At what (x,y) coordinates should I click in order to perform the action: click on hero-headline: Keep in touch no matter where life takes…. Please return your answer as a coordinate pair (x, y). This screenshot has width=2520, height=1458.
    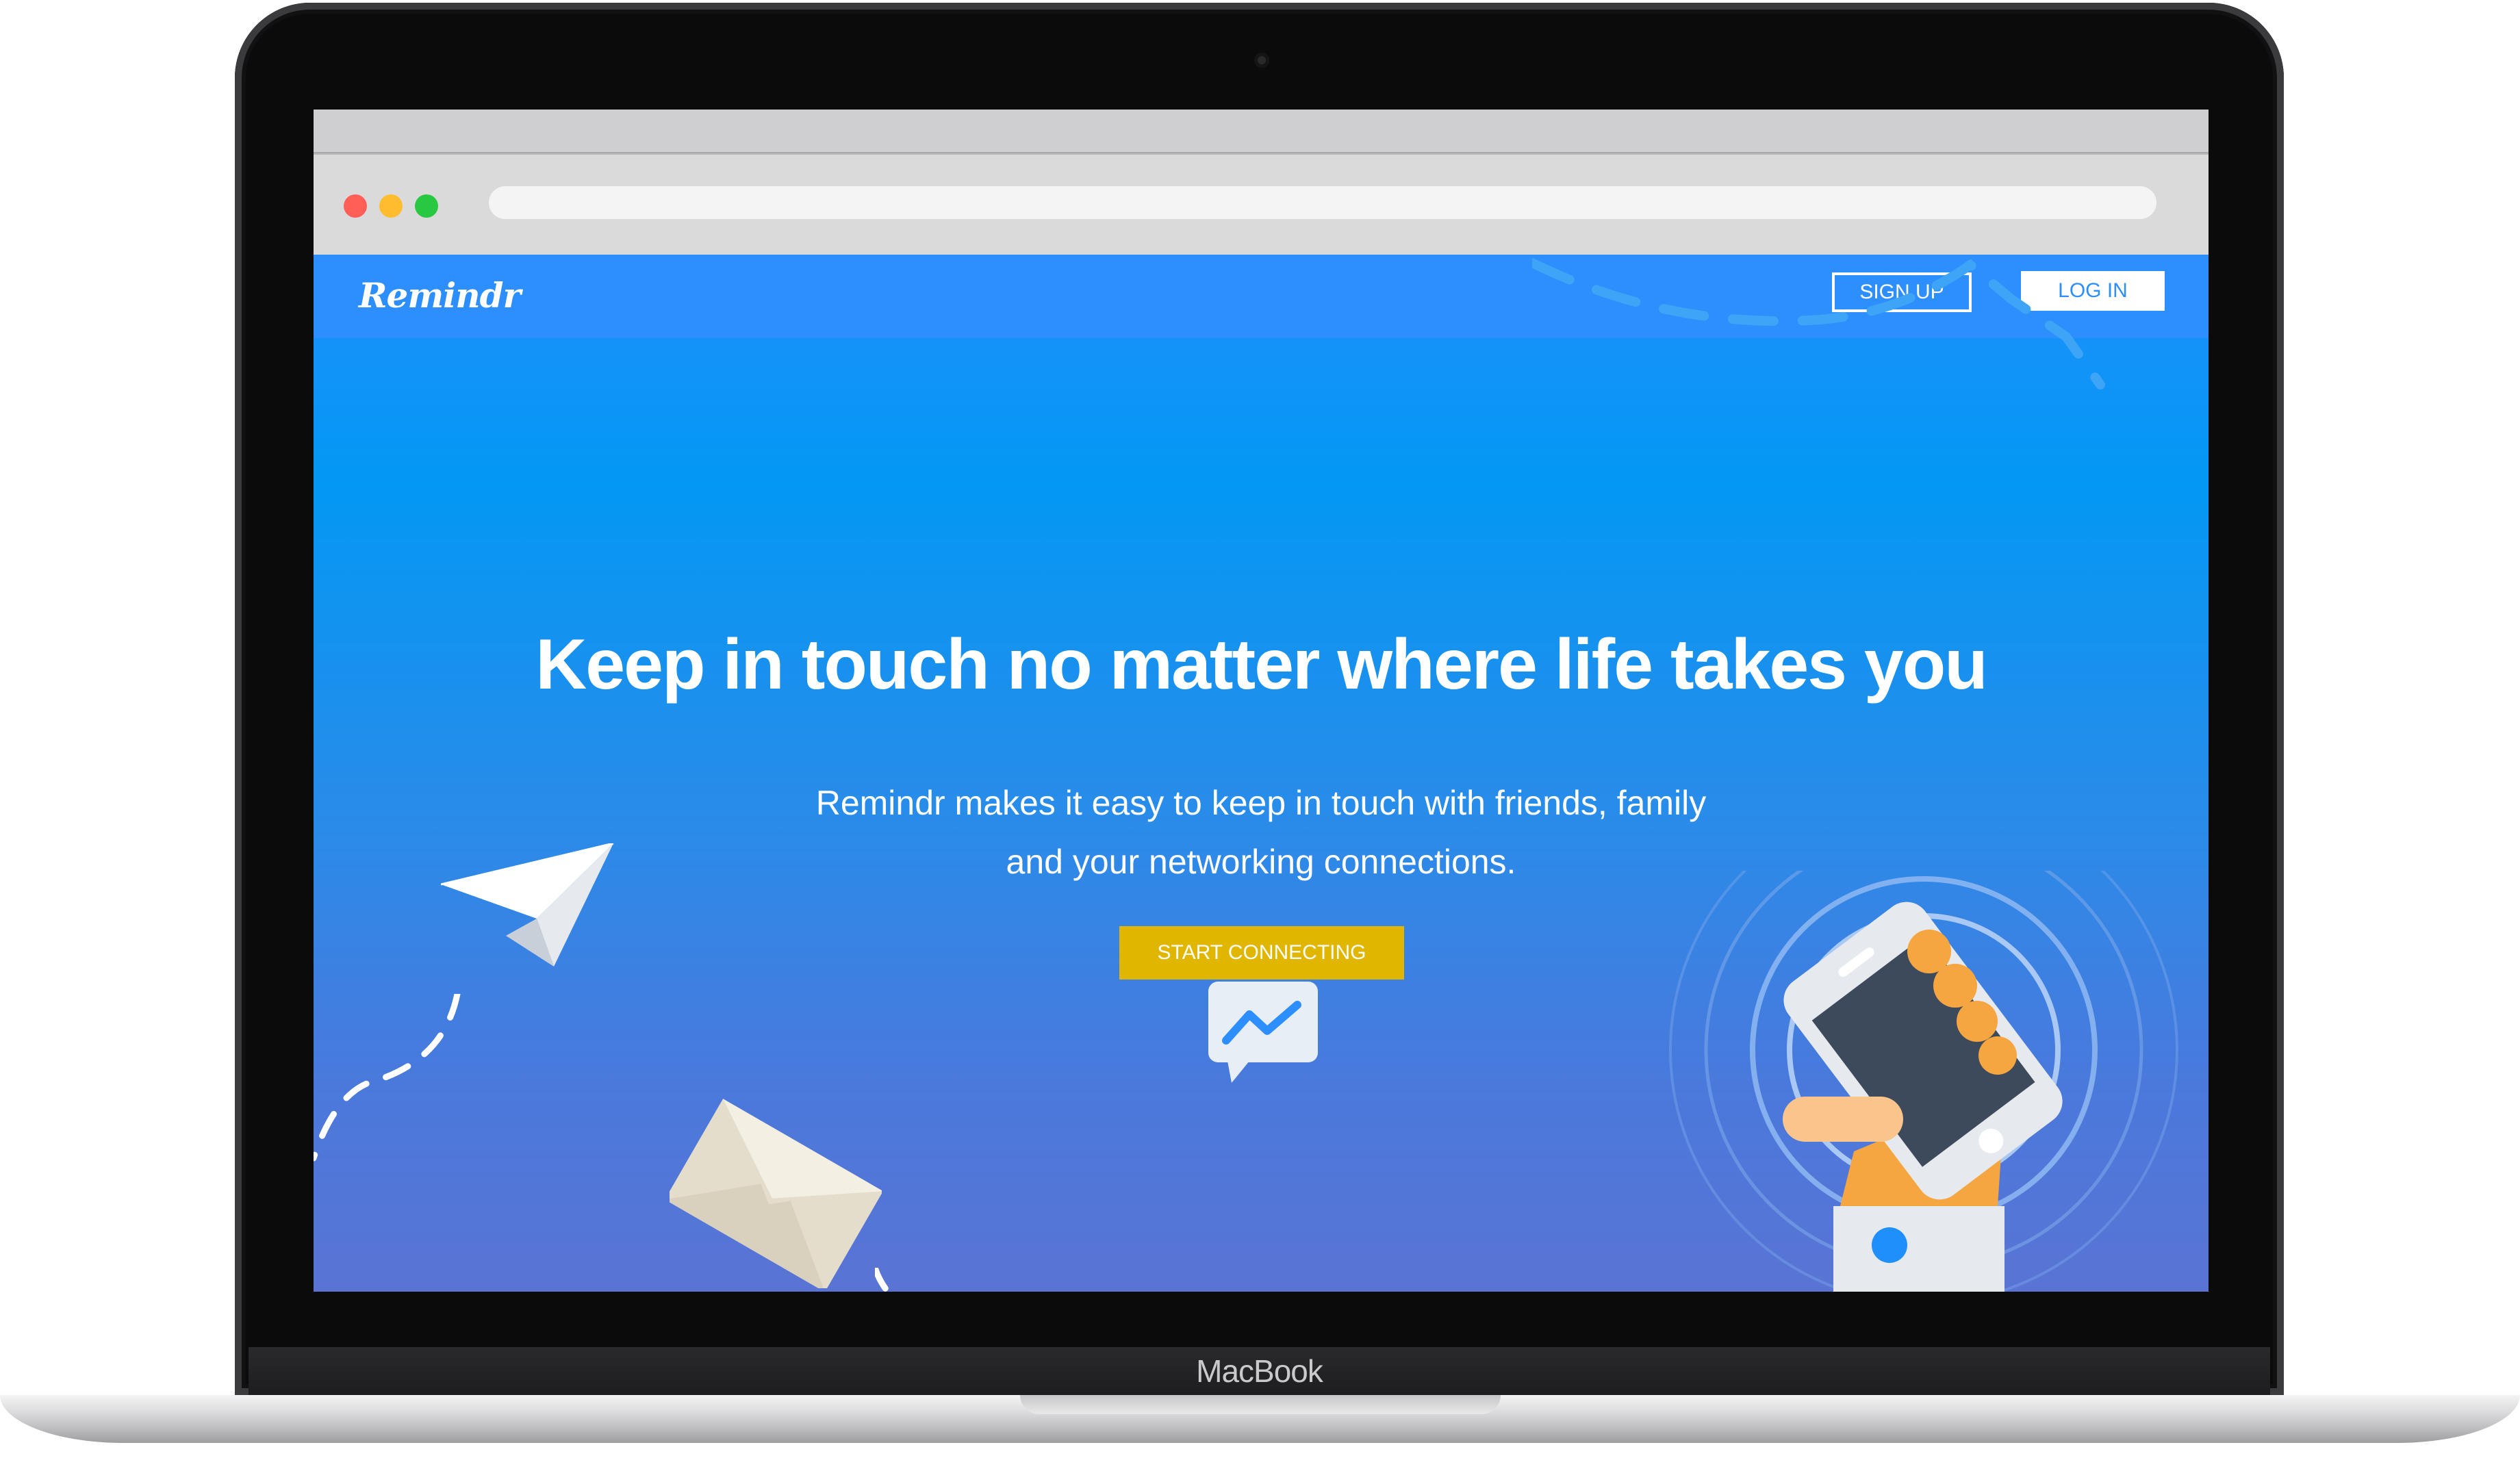
    Looking at the image, I should click on (1261, 664).